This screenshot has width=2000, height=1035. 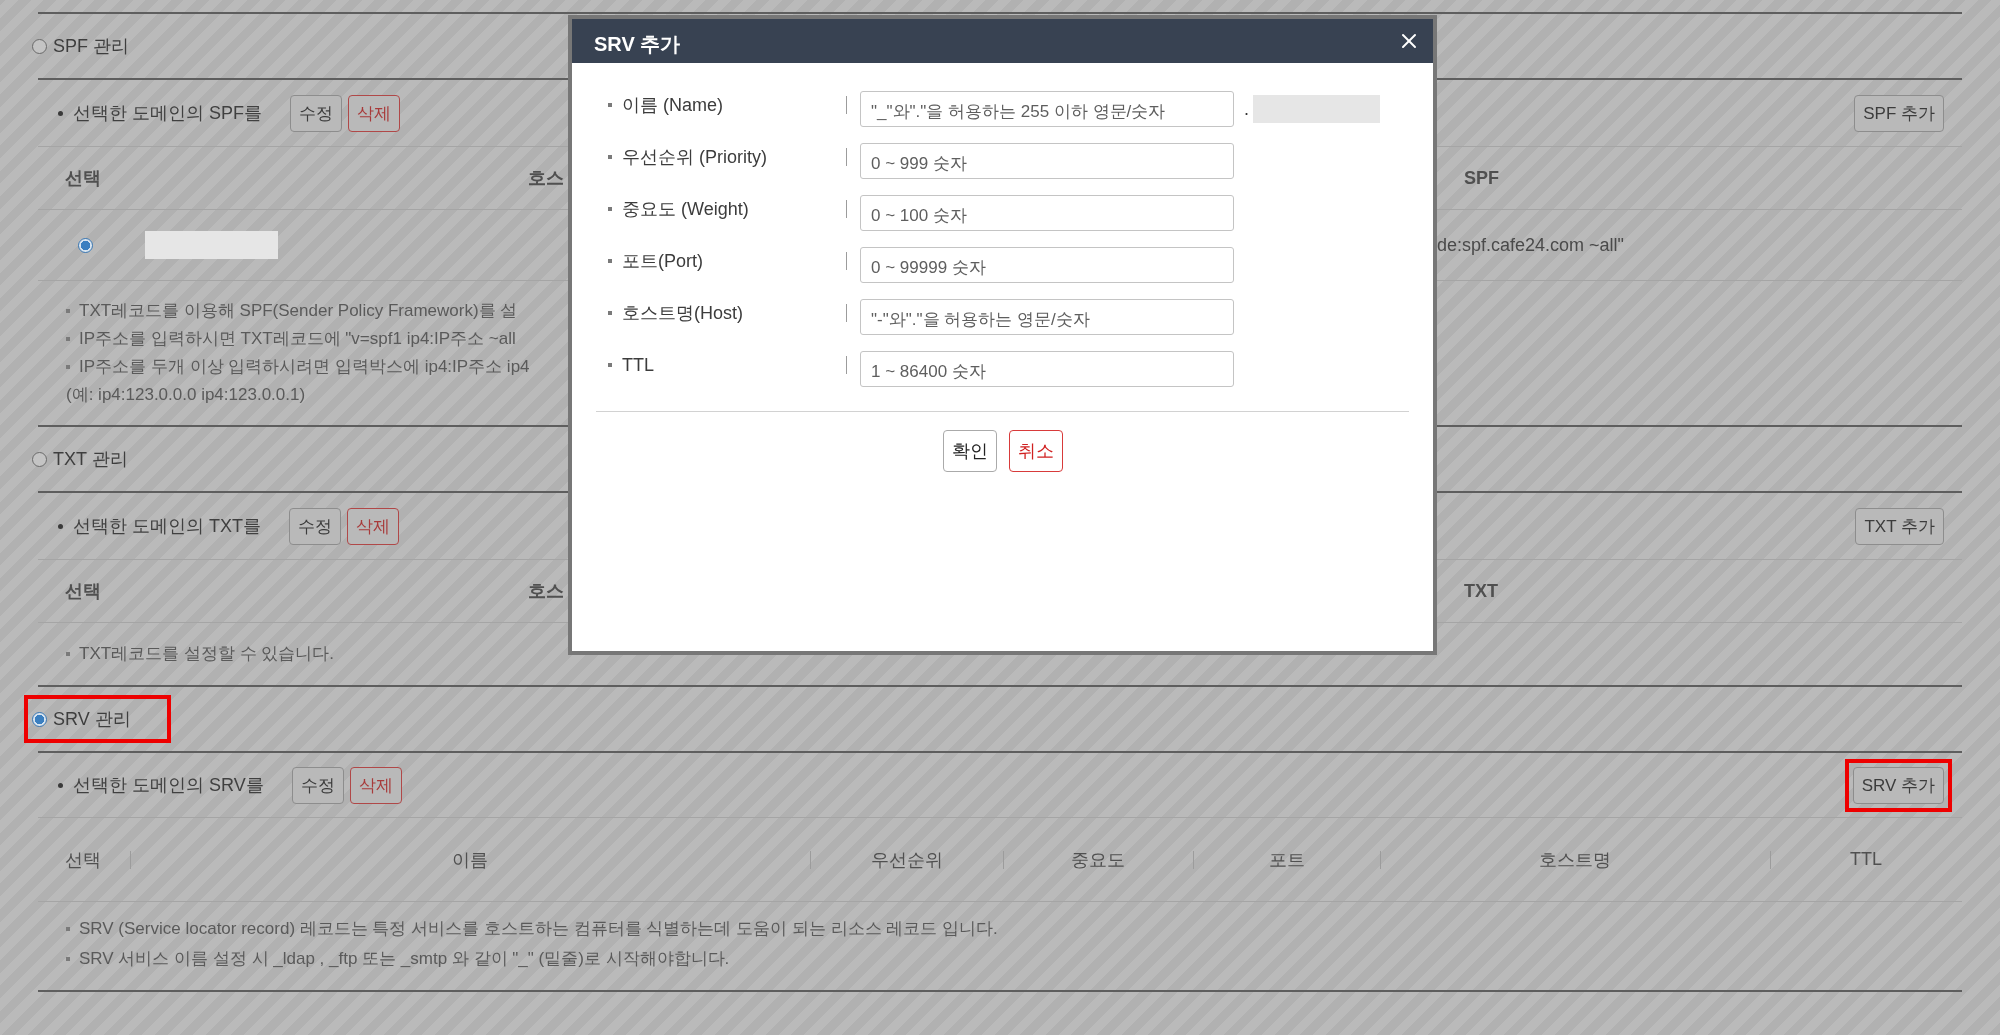 What do you see at coordinates (91, 46) in the screenshot?
I see `section-title: SPF 관리` at bounding box center [91, 46].